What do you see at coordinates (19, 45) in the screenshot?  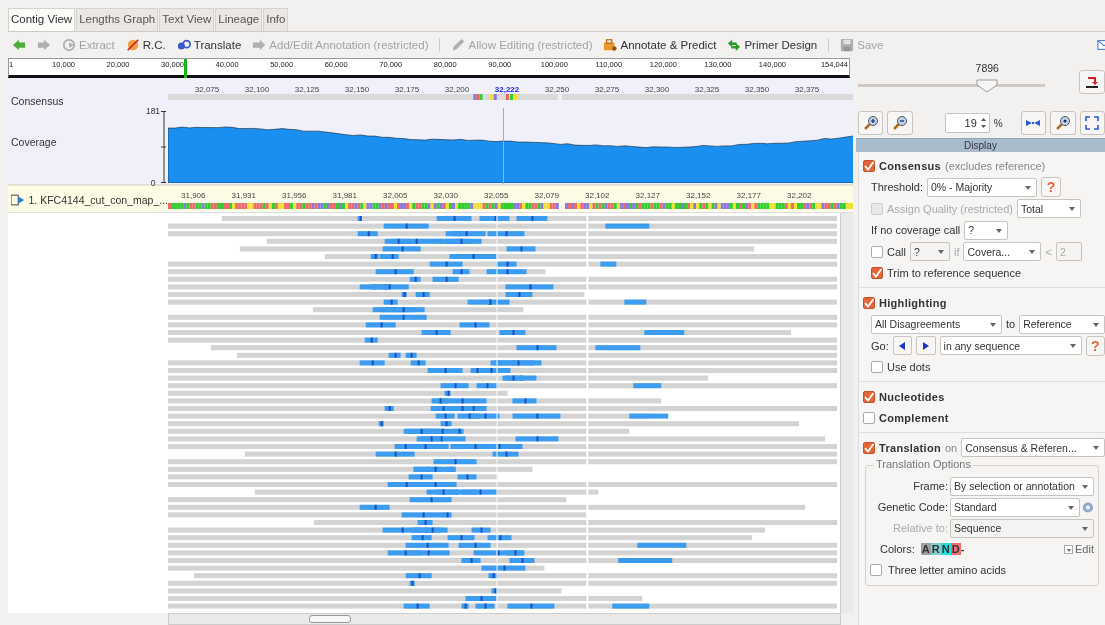 I see `arrow-left-button` at bounding box center [19, 45].